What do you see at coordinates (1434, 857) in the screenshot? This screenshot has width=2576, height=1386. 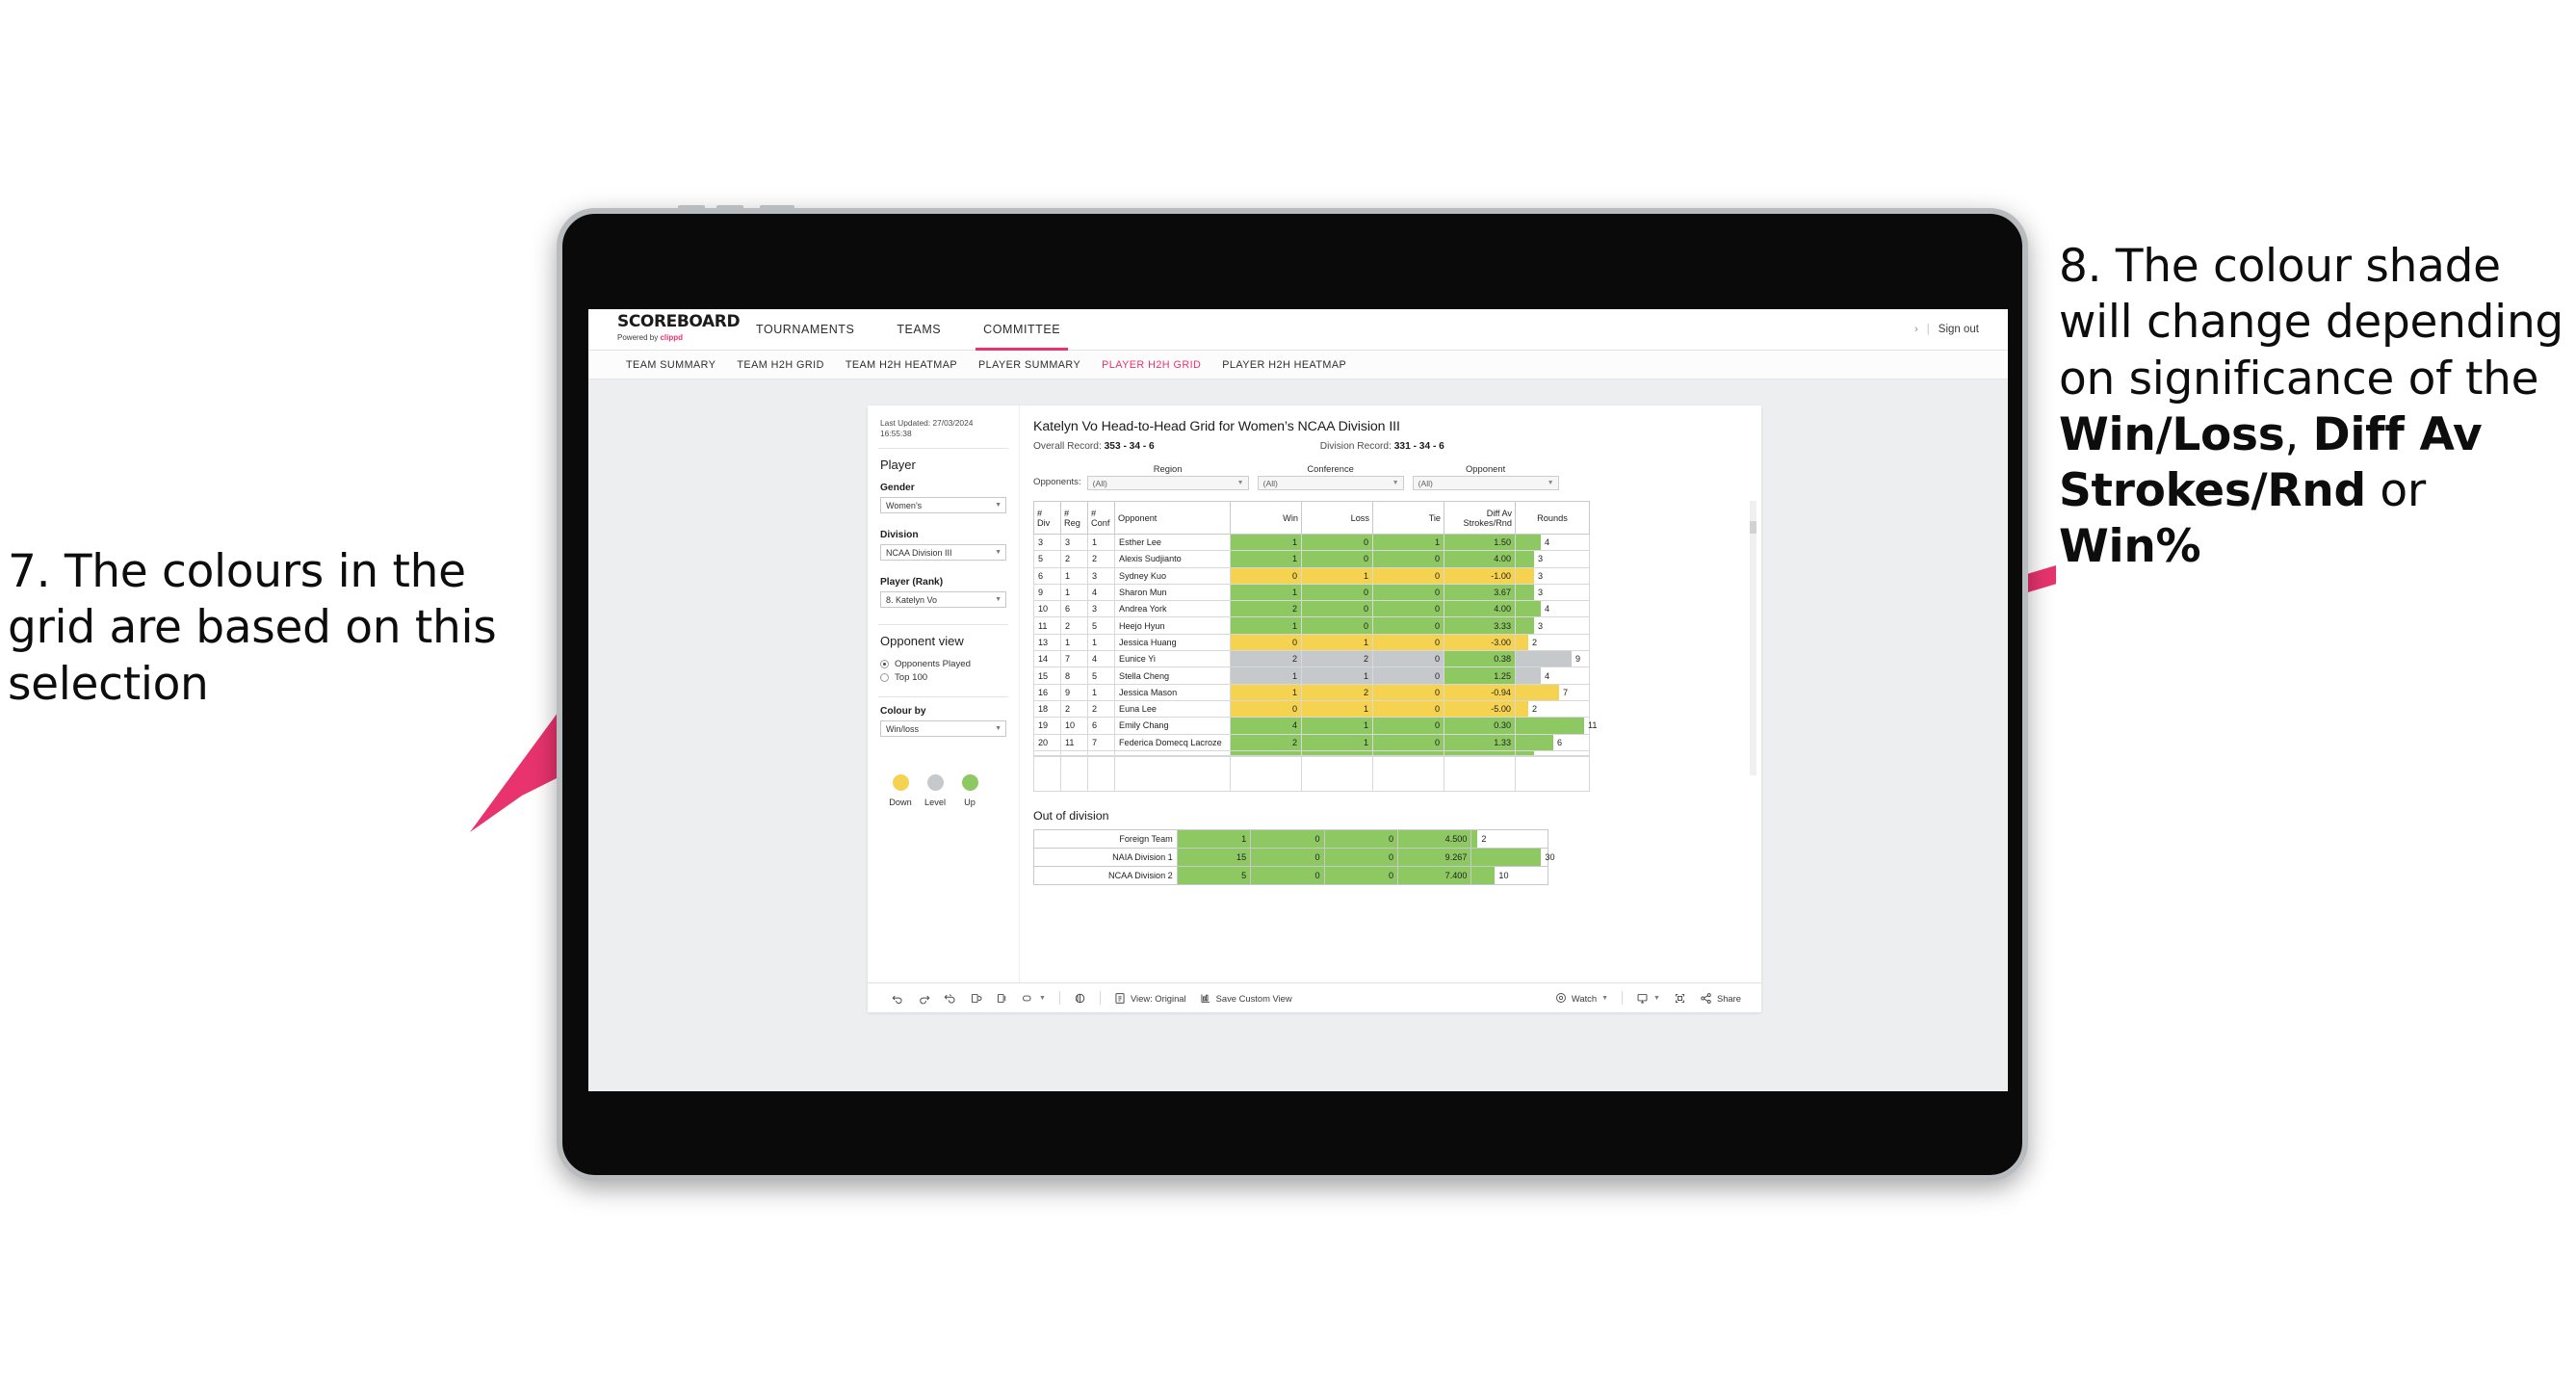 I see `ood-cell-diff: 9.267` at bounding box center [1434, 857].